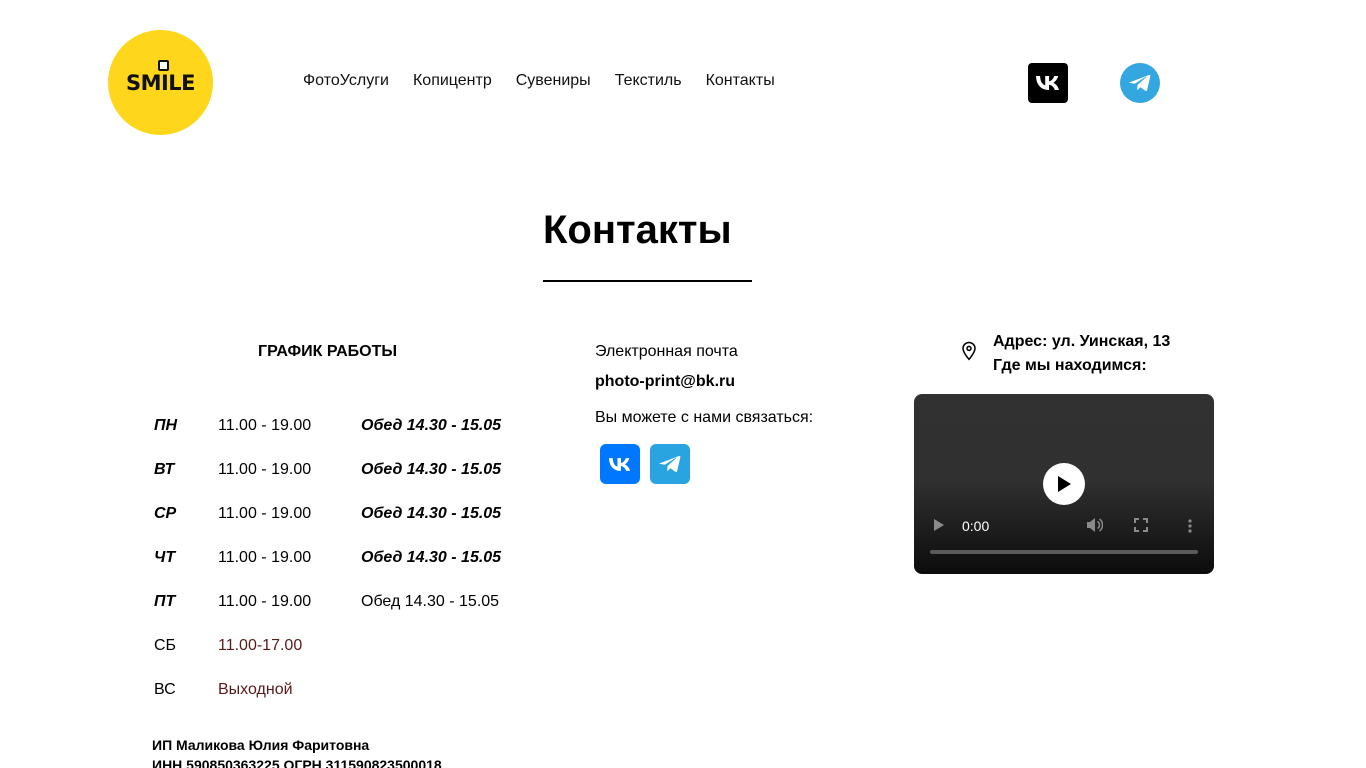 The height and width of the screenshot is (768, 1366). What do you see at coordinates (665, 382) in the screenshot?
I see `email-link: photo-print@bk.ru` at bounding box center [665, 382].